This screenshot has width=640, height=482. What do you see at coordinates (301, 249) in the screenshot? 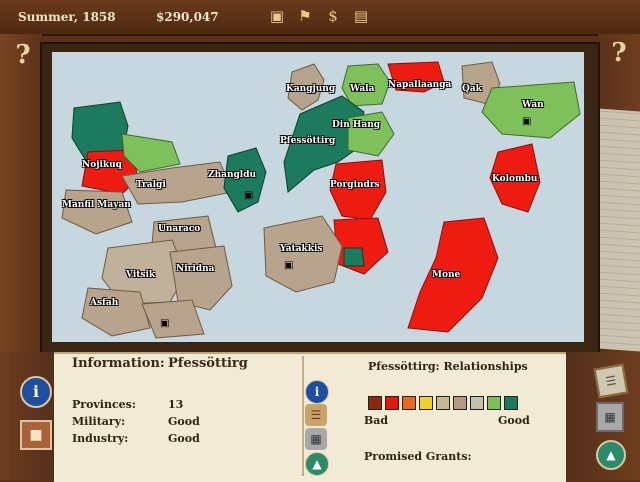
I see `province-label: Yatakkis` at bounding box center [301, 249].